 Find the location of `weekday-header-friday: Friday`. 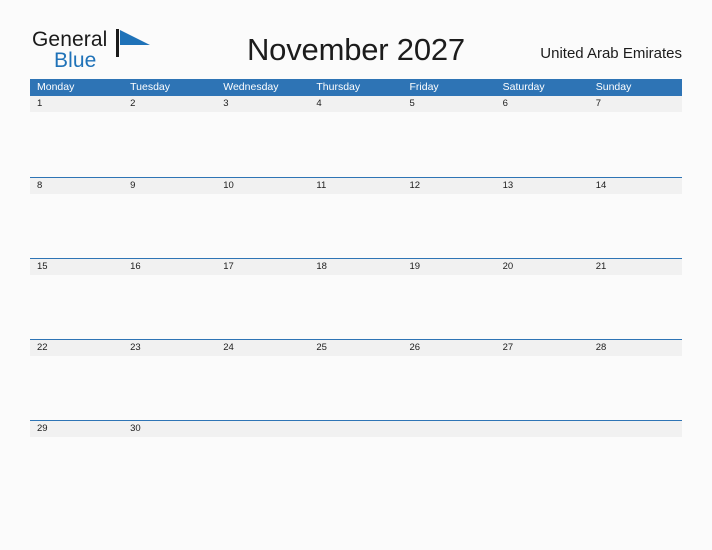

weekday-header-friday: Friday is located at coordinates (424, 87).